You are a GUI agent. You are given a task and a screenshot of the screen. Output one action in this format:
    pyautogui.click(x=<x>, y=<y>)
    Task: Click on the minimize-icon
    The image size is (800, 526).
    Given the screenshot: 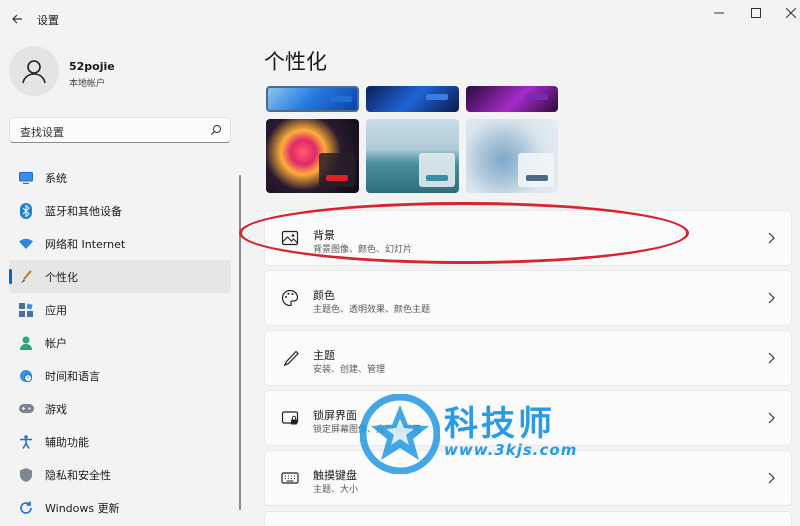 What is the action you would take?
    pyautogui.click(x=719, y=13)
    